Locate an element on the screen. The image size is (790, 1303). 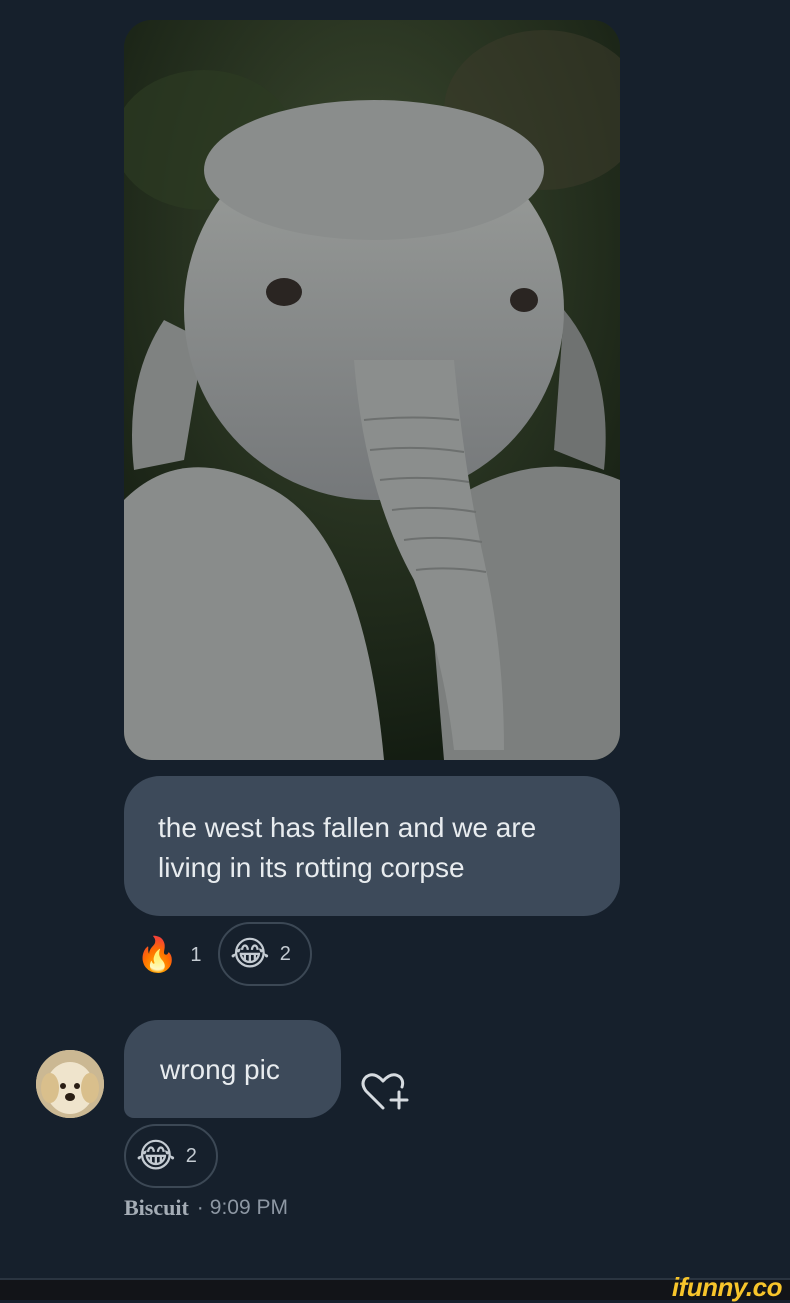
reaction-fire: 🔥 1 is located at coordinates (168, 955).